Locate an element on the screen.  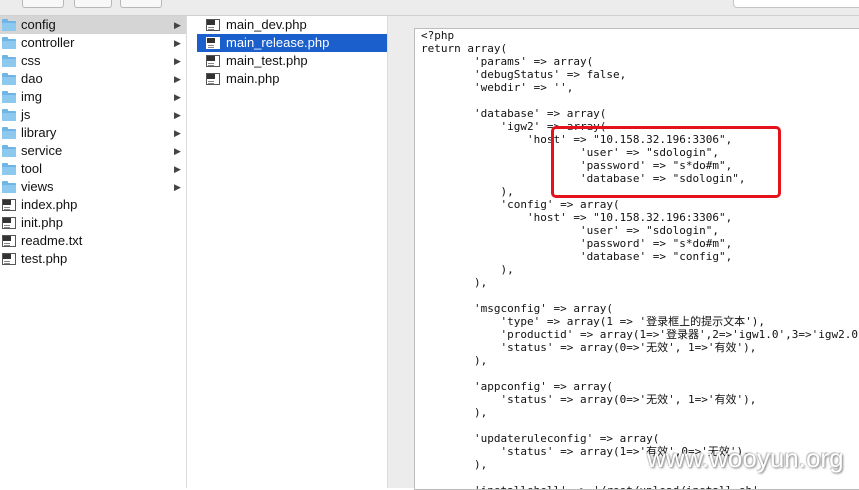
item-label: main_release.php is located at coordinates (278, 42).